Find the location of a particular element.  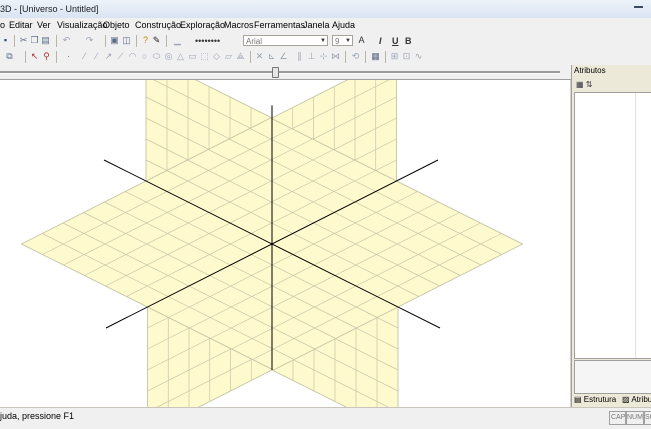

tab-structure-label: Estrutura is located at coordinates (600, 399).